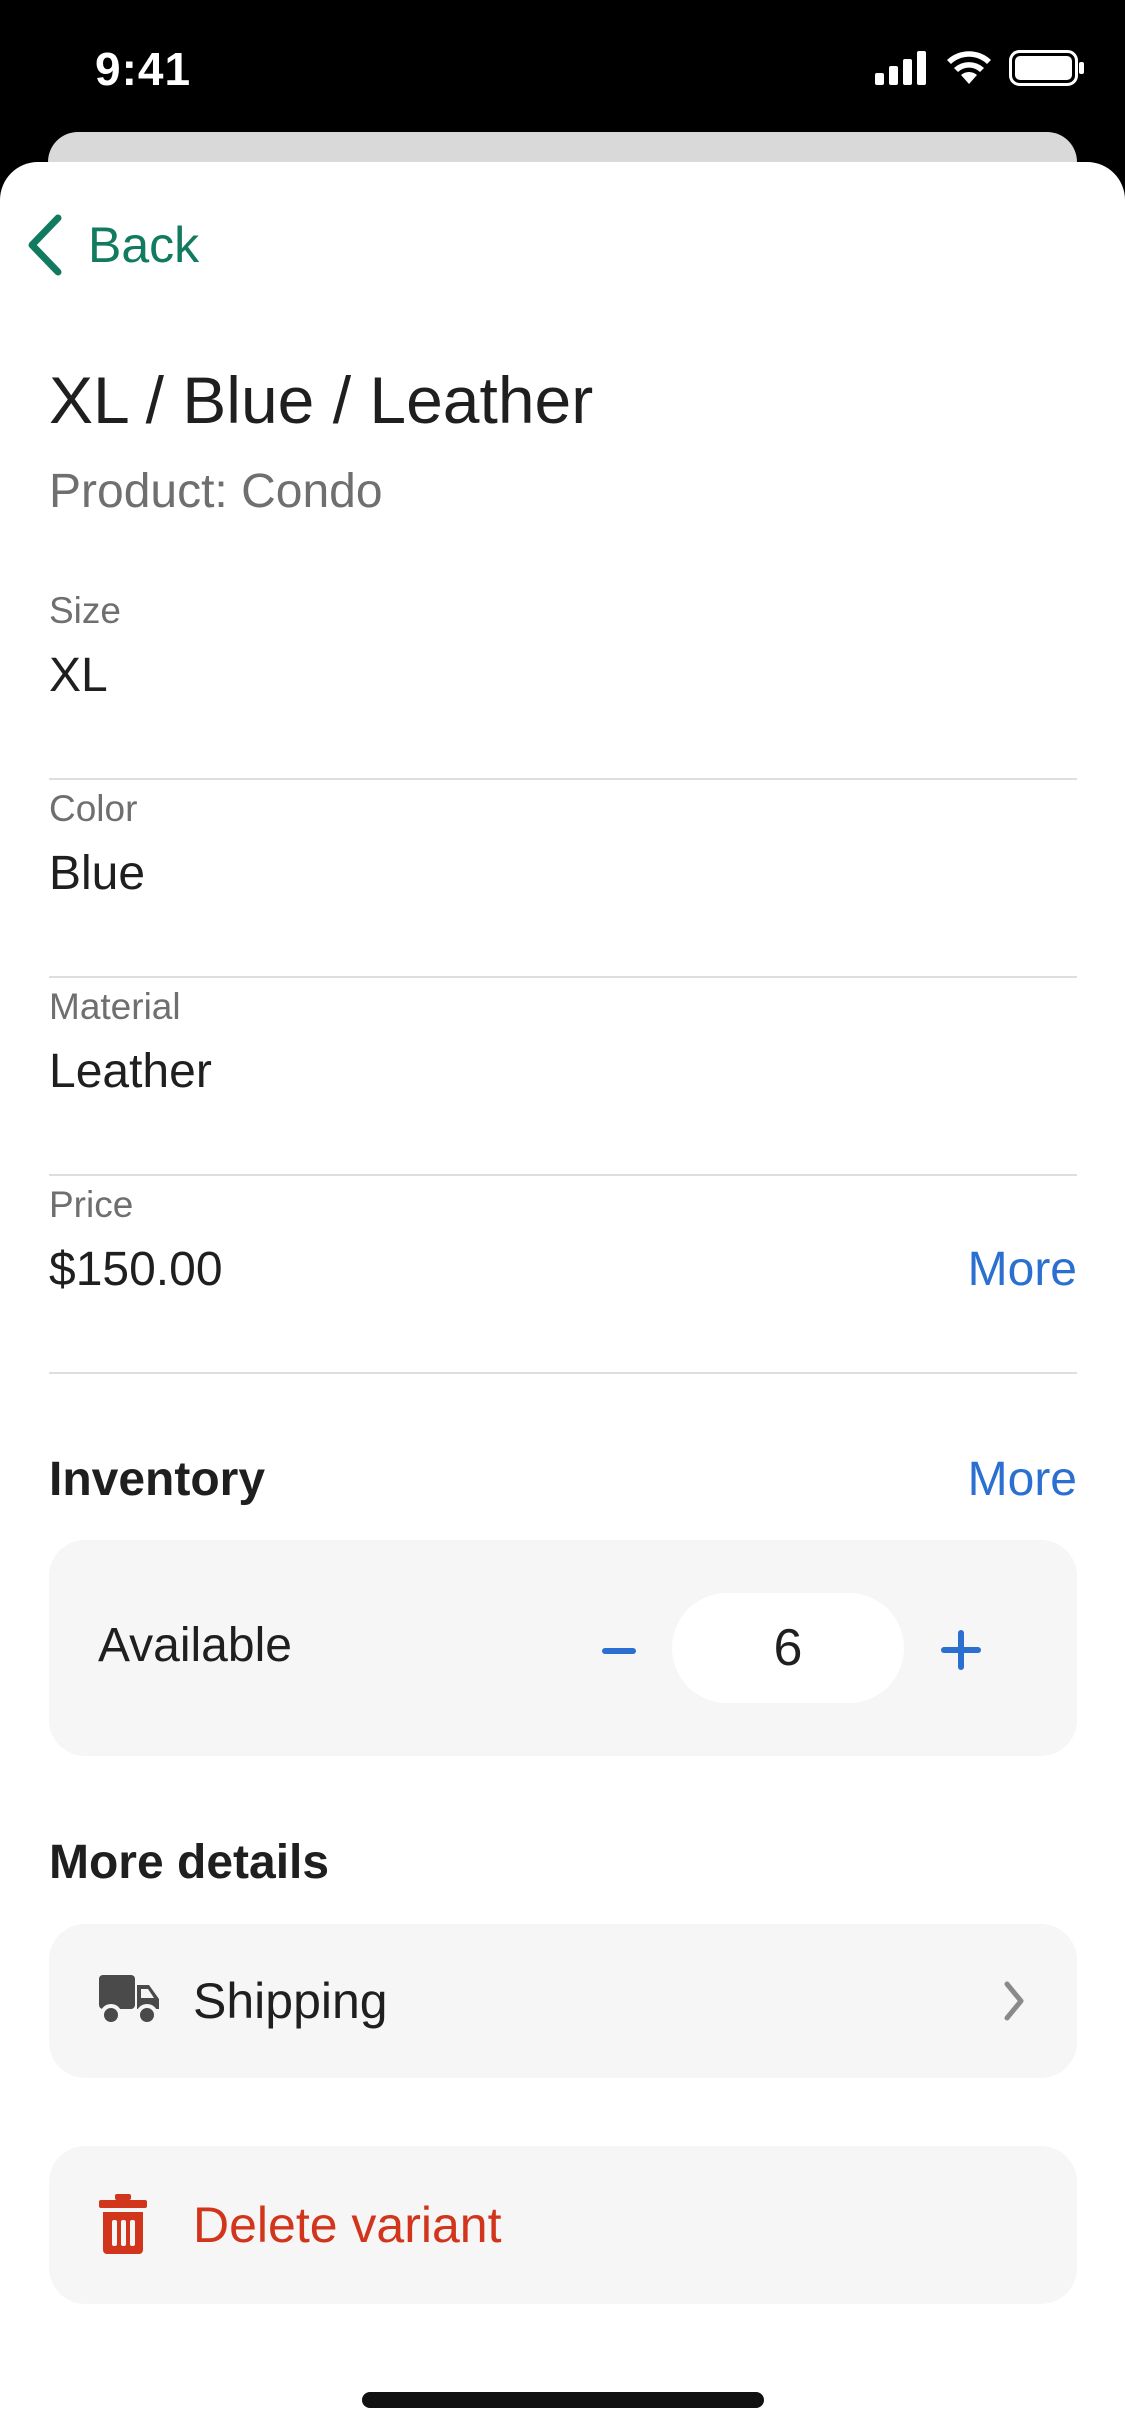  What do you see at coordinates (189, 1862) in the screenshot?
I see `more-details-heading: More details` at bounding box center [189, 1862].